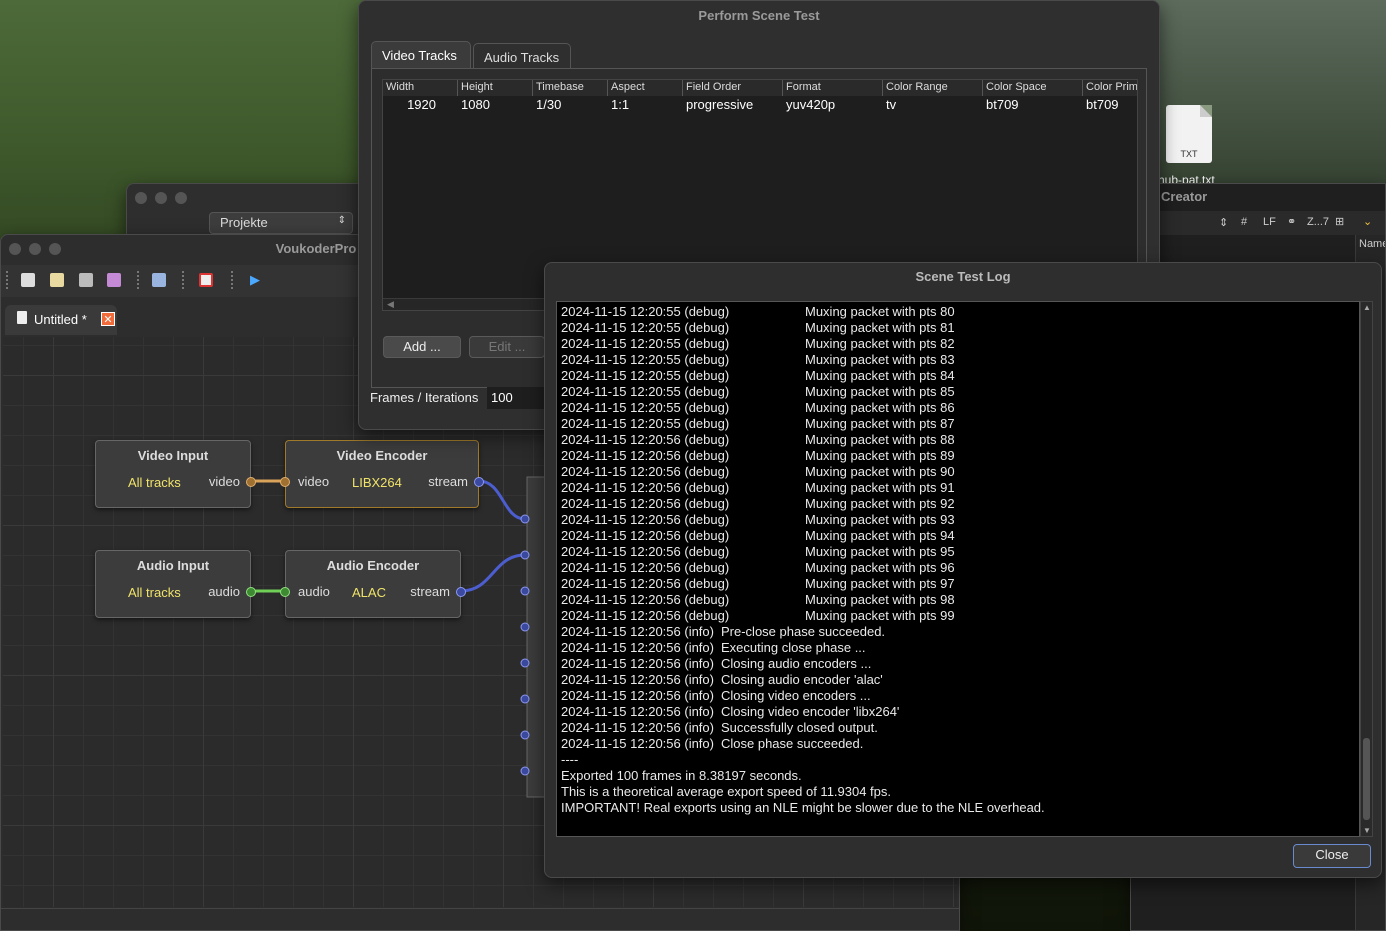  I want to click on creator-title: Creator, so click(1184, 196).